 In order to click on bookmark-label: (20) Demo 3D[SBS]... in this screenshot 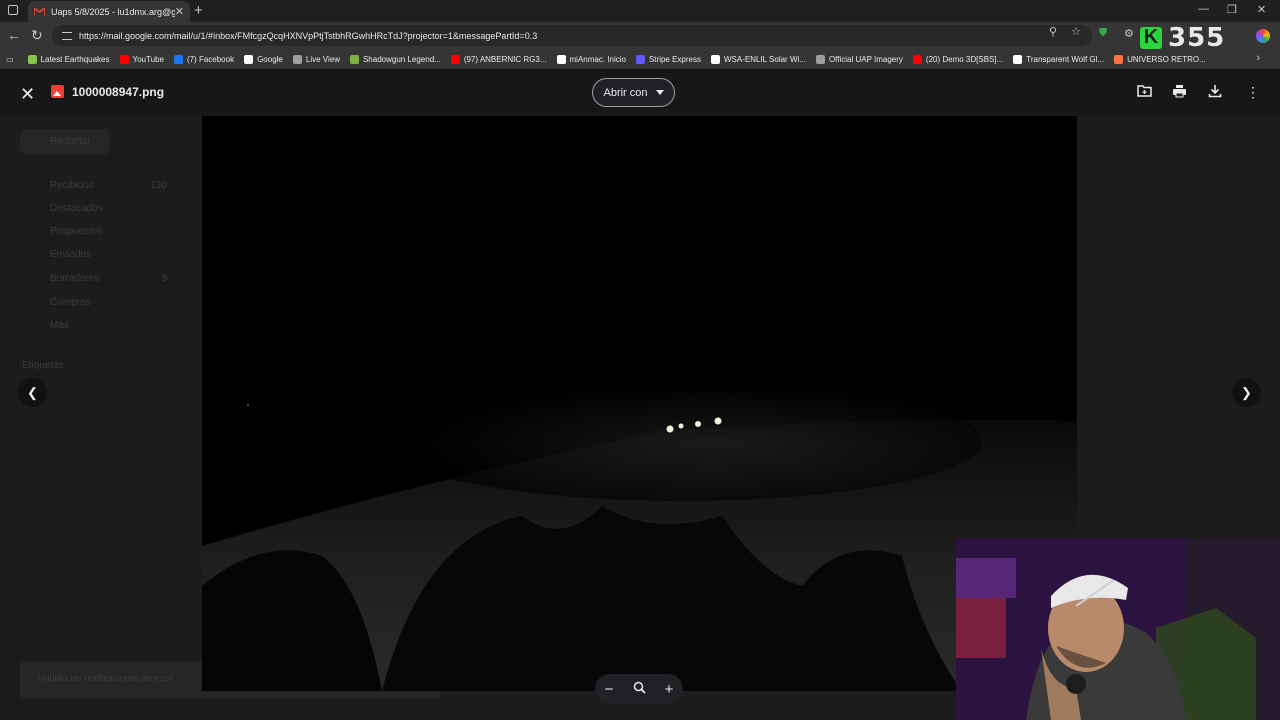, I will do `click(964, 59)`.